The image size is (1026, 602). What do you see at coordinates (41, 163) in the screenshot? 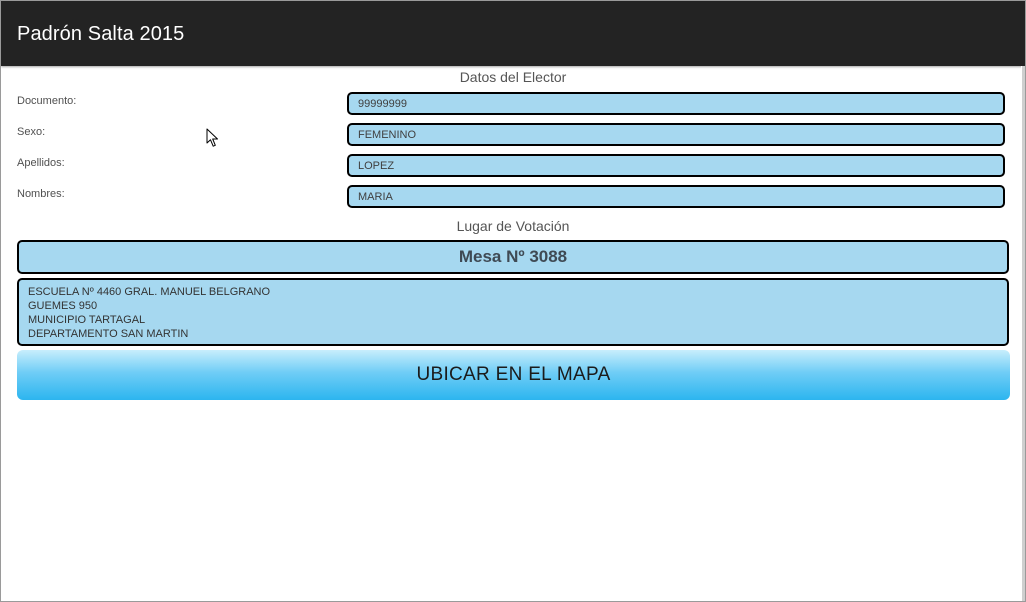
I see `apellidos-label: Apellidos:` at bounding box center [41, 163].